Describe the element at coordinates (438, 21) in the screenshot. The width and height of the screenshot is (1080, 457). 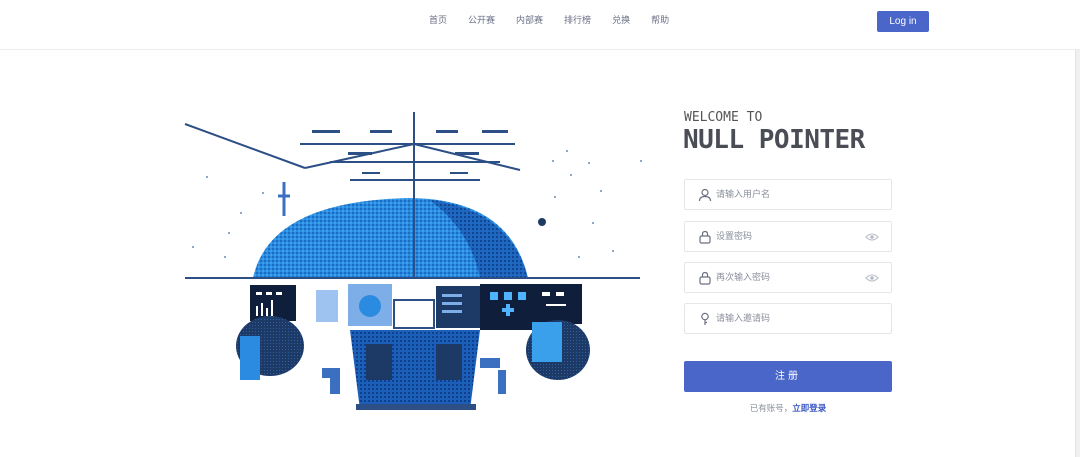
I see `nav-item-home: 首页` at that location.